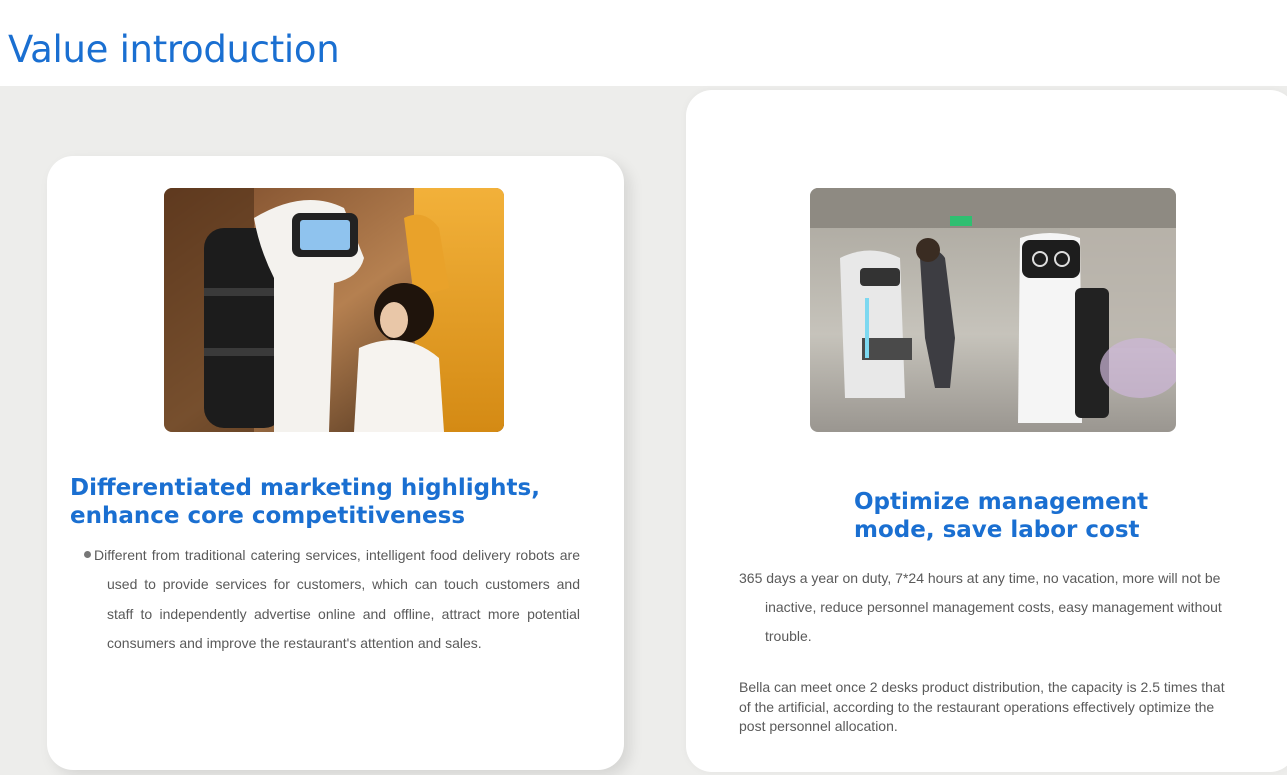 The width and height of the screenshot is (1287, 775). Describe the element at coordinates (87, 554) in the screenshot. I see `bullet-icon` at that location.